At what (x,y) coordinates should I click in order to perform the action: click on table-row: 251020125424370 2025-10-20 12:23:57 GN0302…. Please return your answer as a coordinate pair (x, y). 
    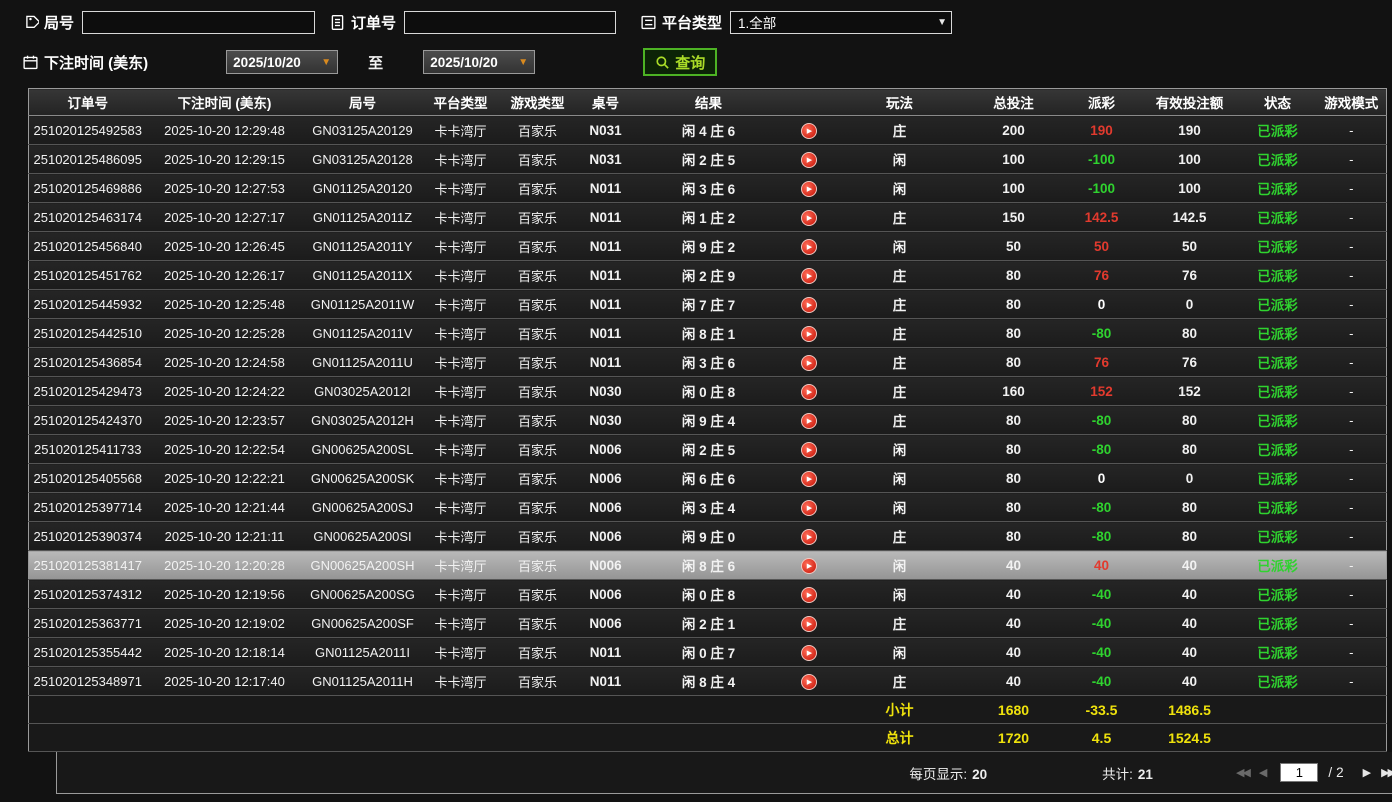
    Looking at the image, I should click on (707, 420).